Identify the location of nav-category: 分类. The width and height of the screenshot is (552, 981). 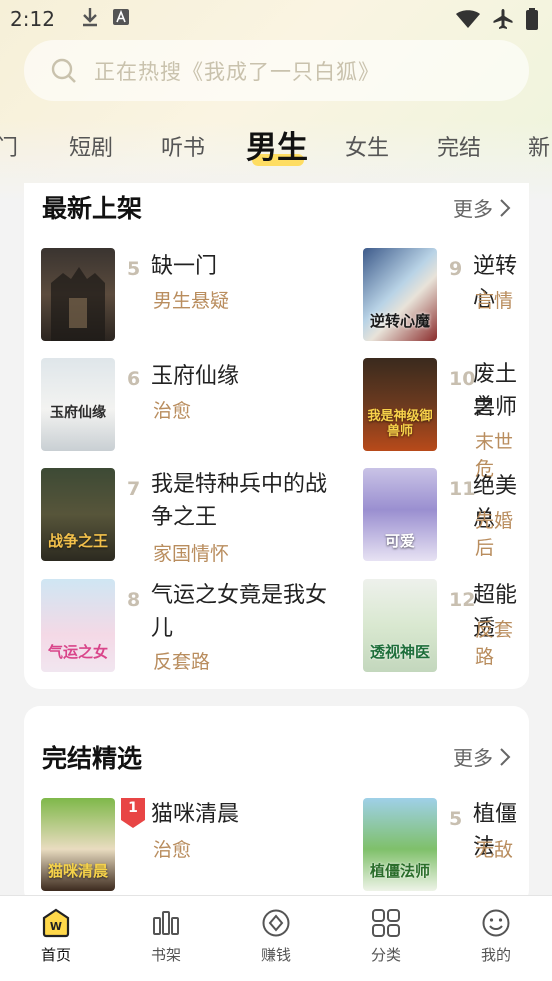
(386, 936).